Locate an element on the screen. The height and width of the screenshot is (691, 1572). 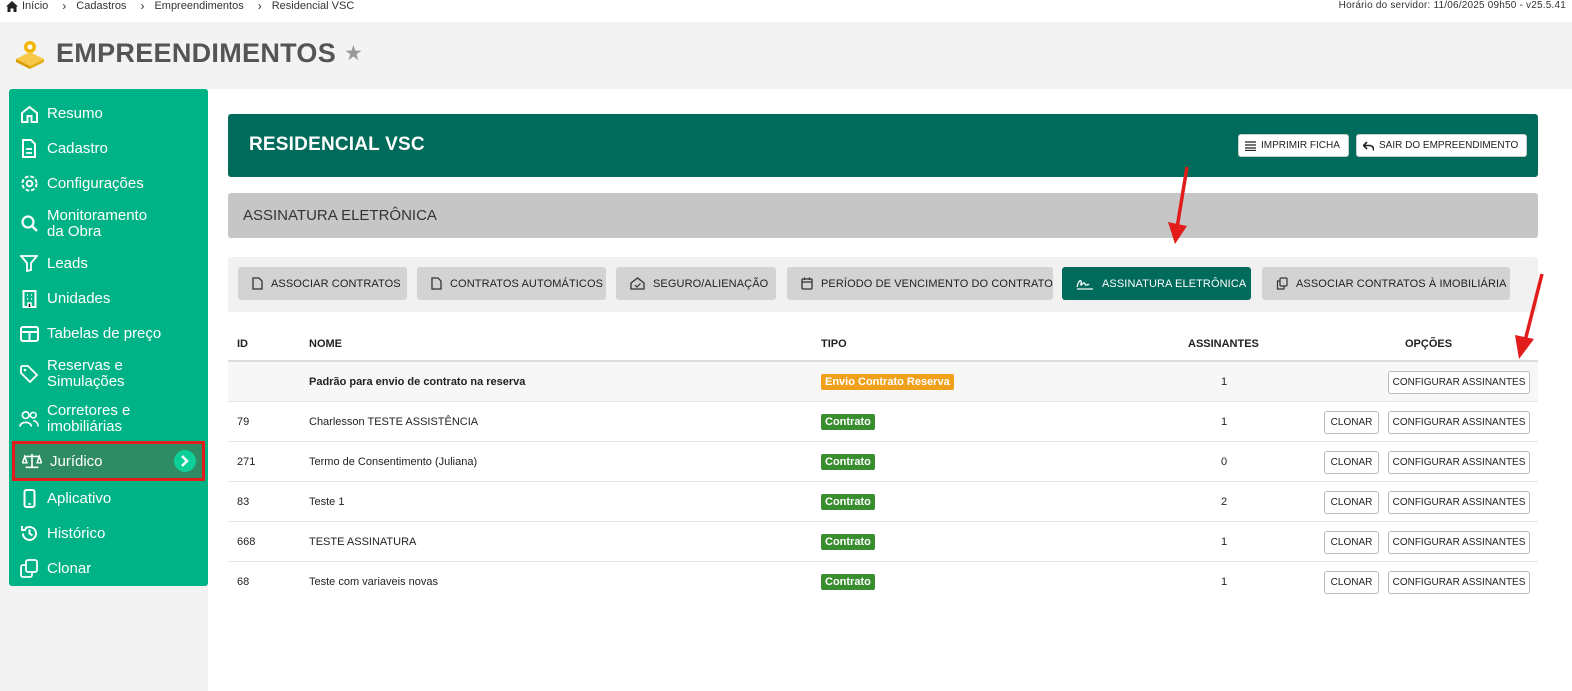
tab-assinatura-eletronica: ASSINATURA ELETRÔNICA is located at coordinates (1156, 283).